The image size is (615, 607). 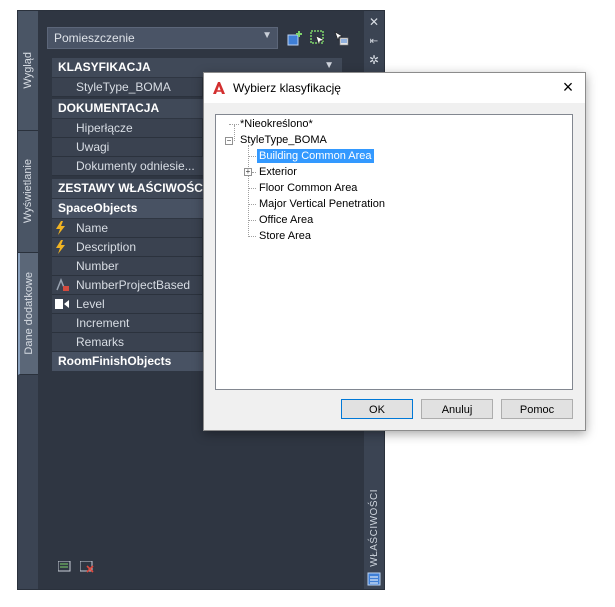 I want to click on tree-item-floor-common-area: Floor Common Area, so click(x=308, y=188).